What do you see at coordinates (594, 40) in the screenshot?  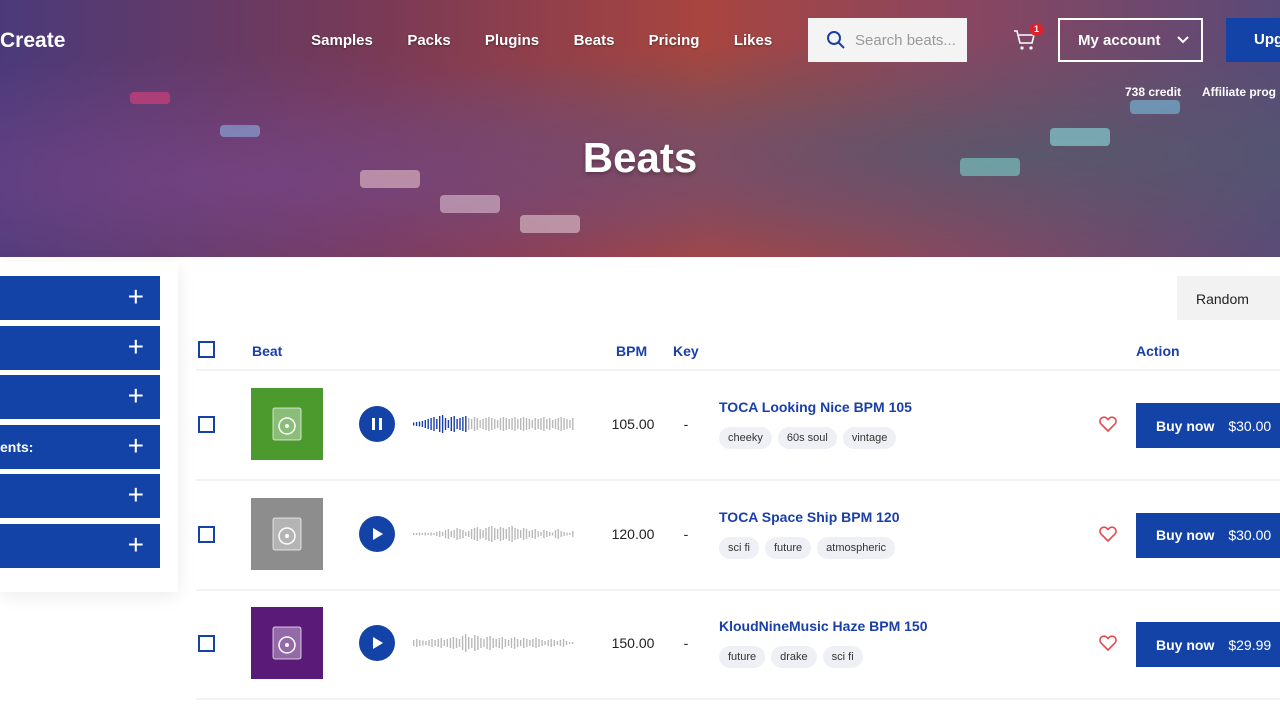 I see `nav-beats: Beats` at bounding box center [594, 40].